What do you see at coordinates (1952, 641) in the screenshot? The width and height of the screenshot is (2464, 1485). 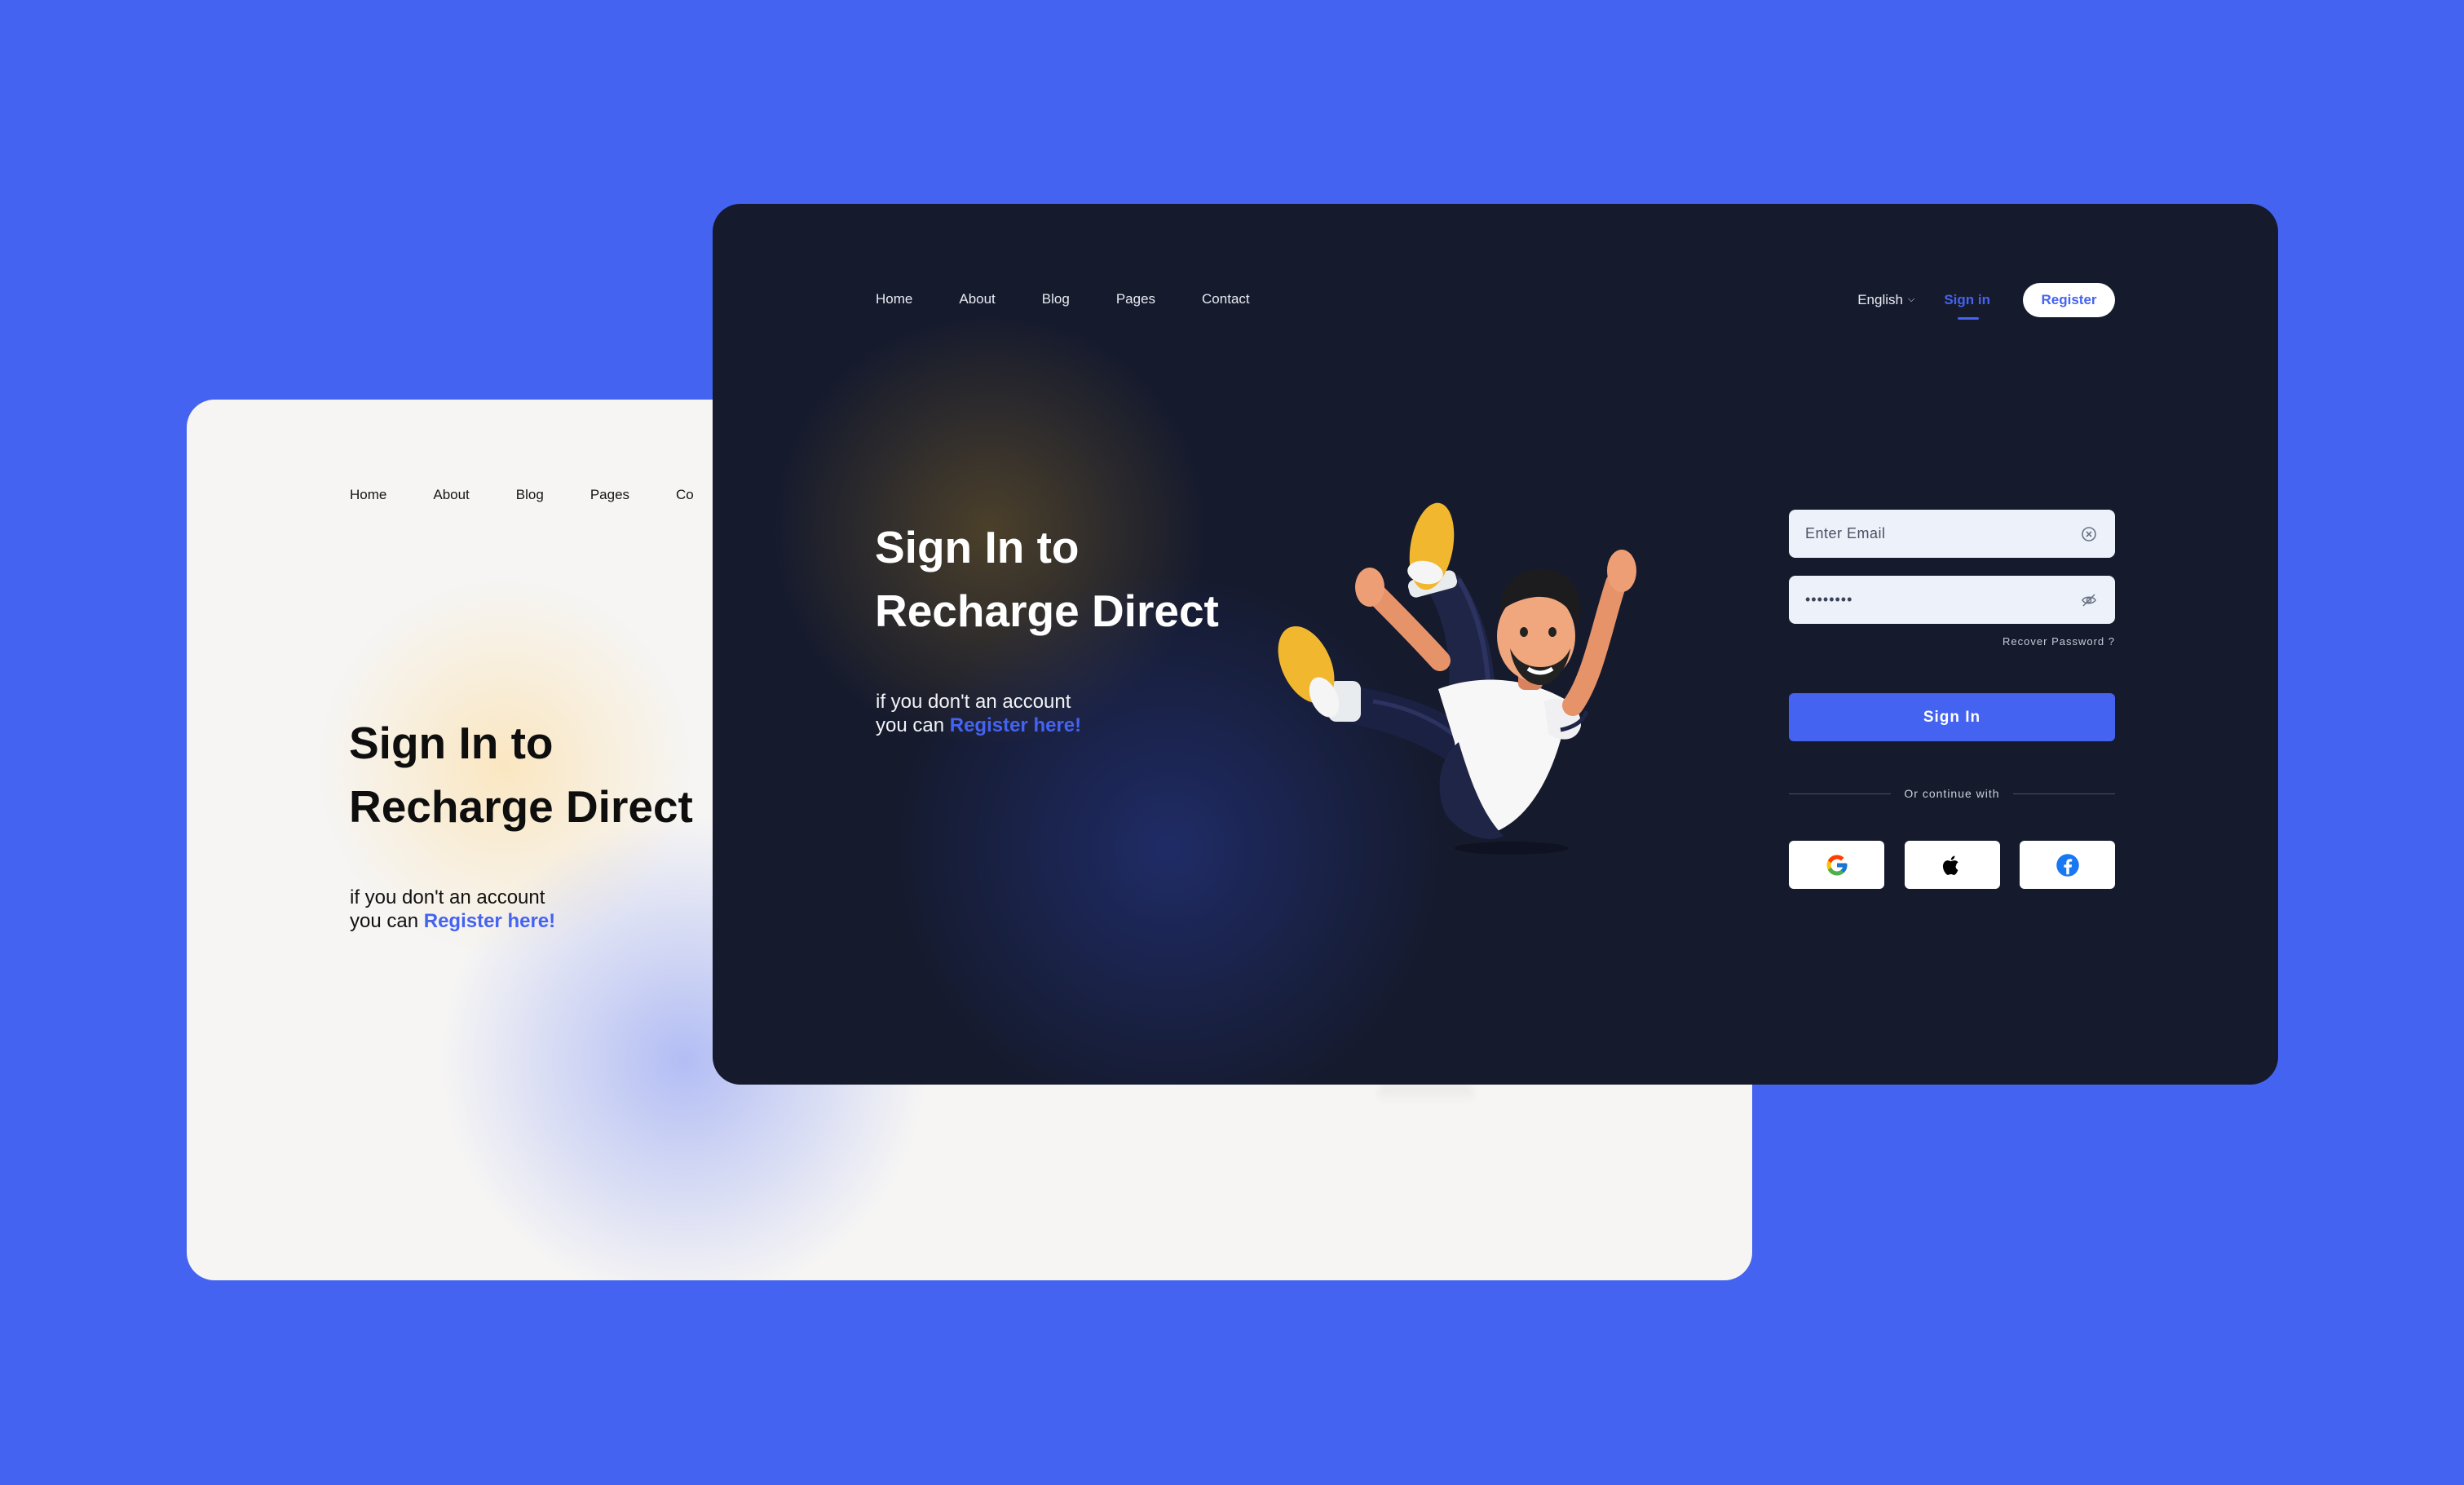 I see `recover-password-link: Recover Password ?` at bounding box center [1952, 641].